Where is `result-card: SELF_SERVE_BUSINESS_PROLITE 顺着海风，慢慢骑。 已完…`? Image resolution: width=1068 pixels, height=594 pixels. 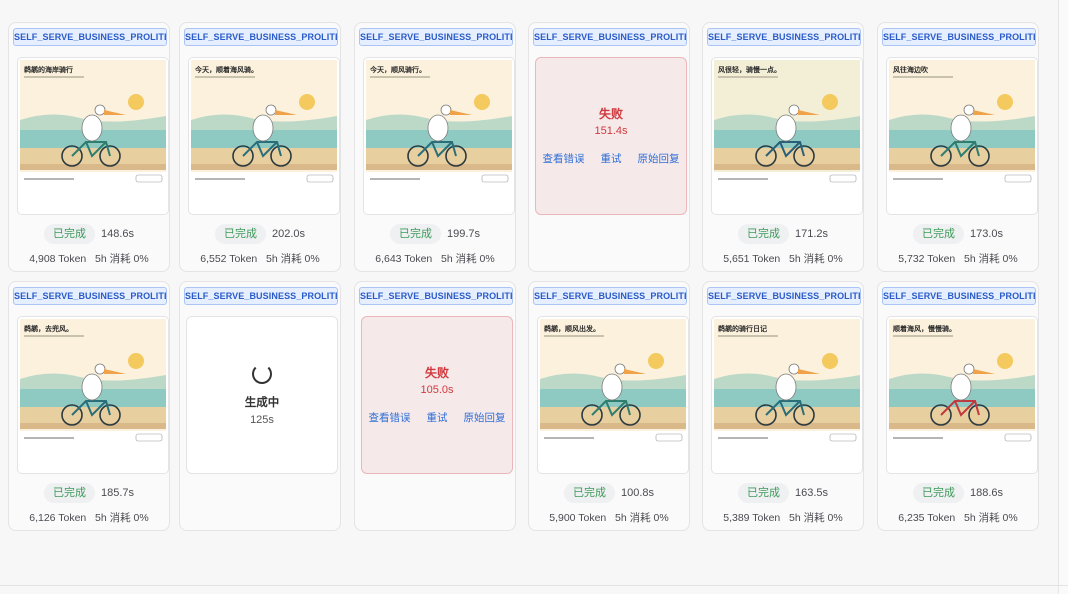 result-card: SELF_SERVE_BUSINESS_PROLITE 顺着海风，慢慢骑。 已完… is located at coordinates (958, 406).